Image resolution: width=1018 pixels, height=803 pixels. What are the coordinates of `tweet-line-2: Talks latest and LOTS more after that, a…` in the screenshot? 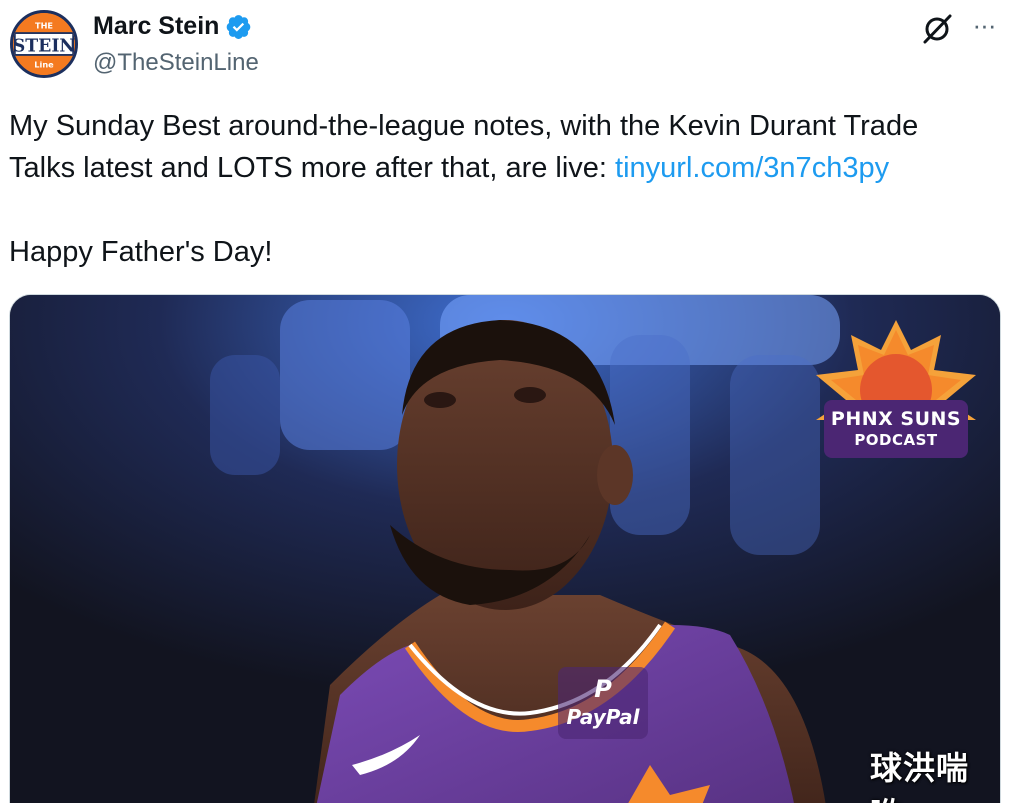 It's located at (509, 168).